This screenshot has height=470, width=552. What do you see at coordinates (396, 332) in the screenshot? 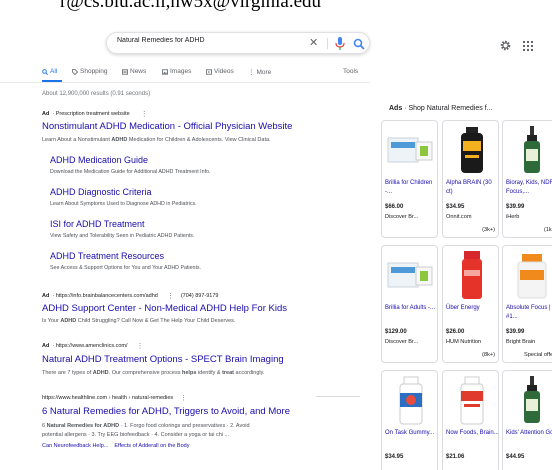
I see `product-price: $129.00` at bounding box center [396, 332].